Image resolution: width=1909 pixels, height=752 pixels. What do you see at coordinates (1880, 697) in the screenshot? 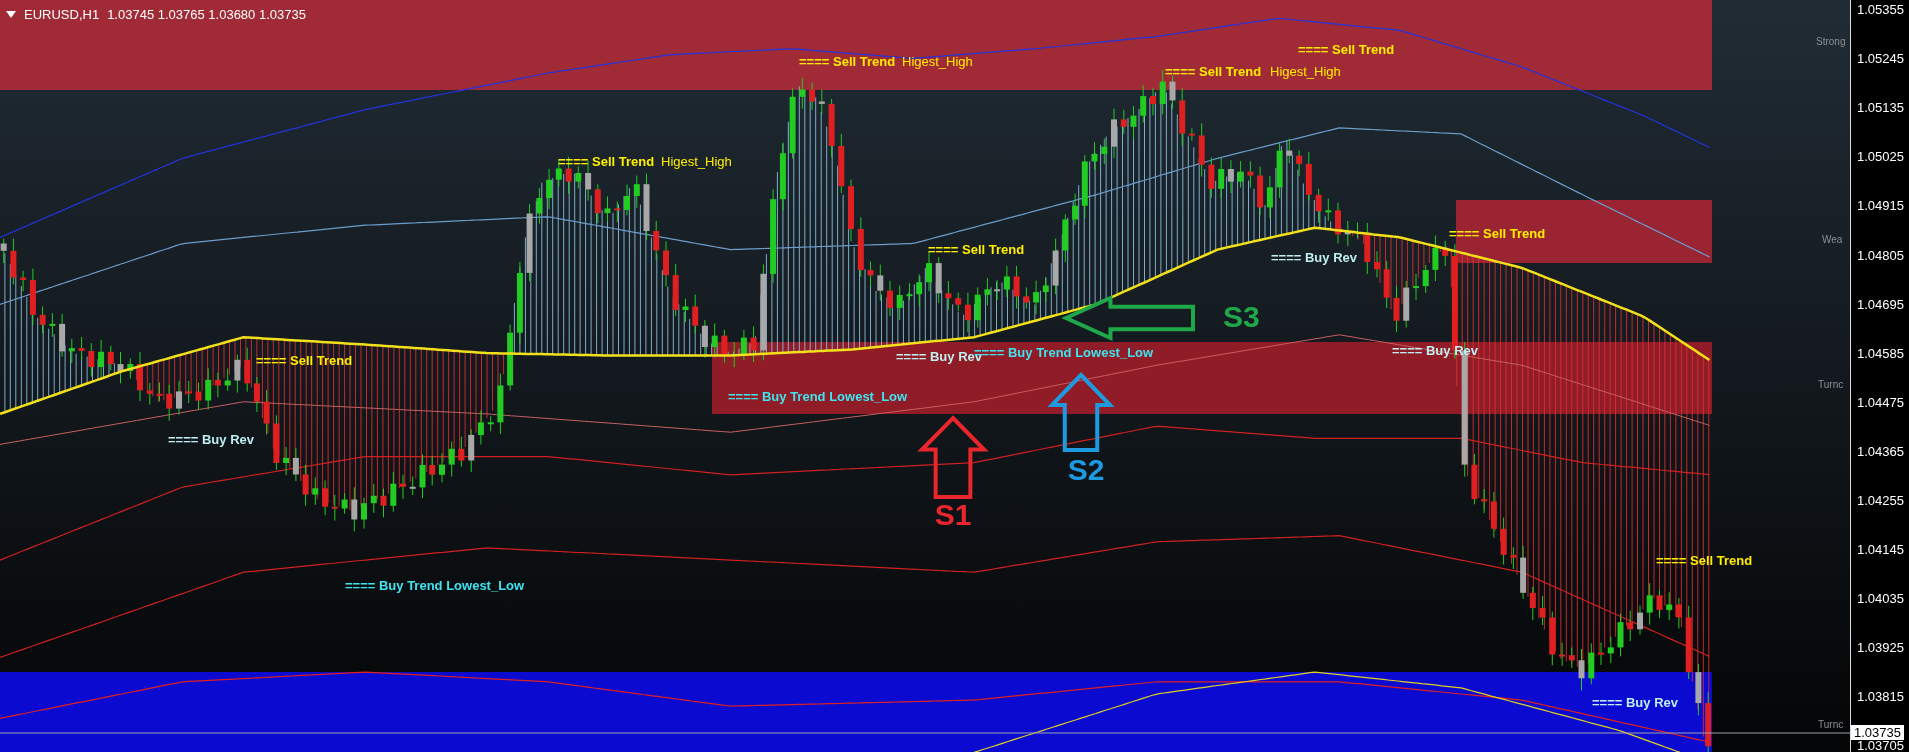
I see `price-tick-label: 1.03815` at bounding box center [1880, 697].